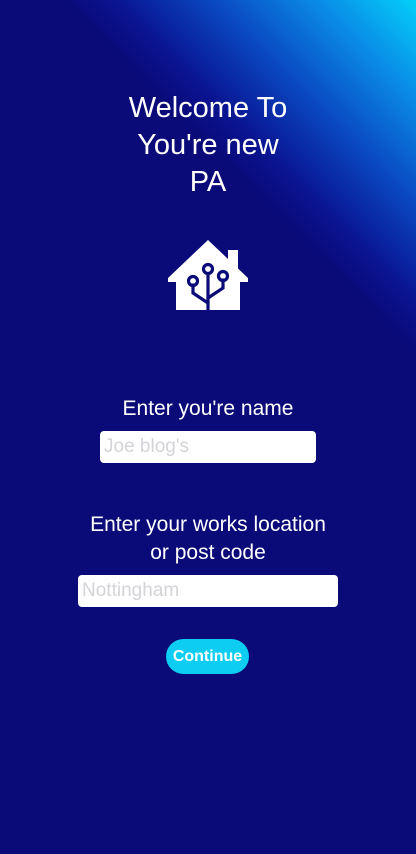 This screenshot has height=854, width=416. I want to click on name-label-text: Enter you're name, so click(208, 408).